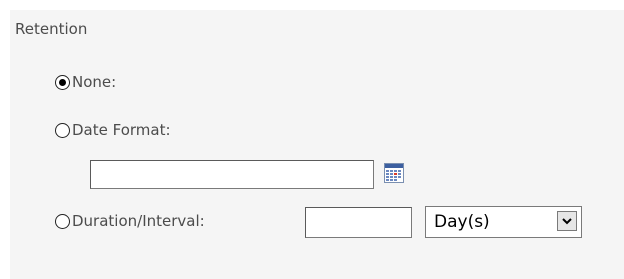  What do you see at coordinates (62, 221) in the screenshot?
I see `radio-duration` at bounding box center [62, 221].